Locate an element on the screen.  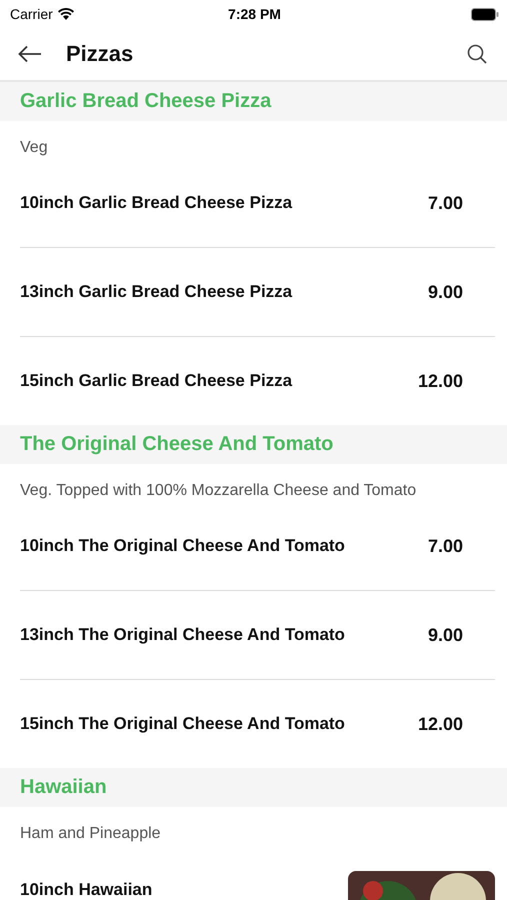
menu-item: 15inch The Original Cheese And Tomato 12.00 is located at coordinates (257, 724).